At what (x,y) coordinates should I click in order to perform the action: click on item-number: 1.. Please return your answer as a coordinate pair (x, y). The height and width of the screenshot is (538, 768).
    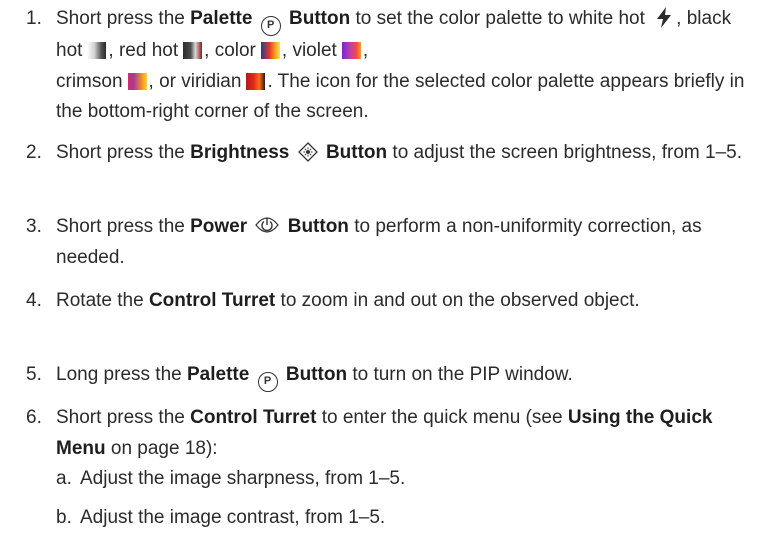
    Looking at the image, I should click on (34, 18).